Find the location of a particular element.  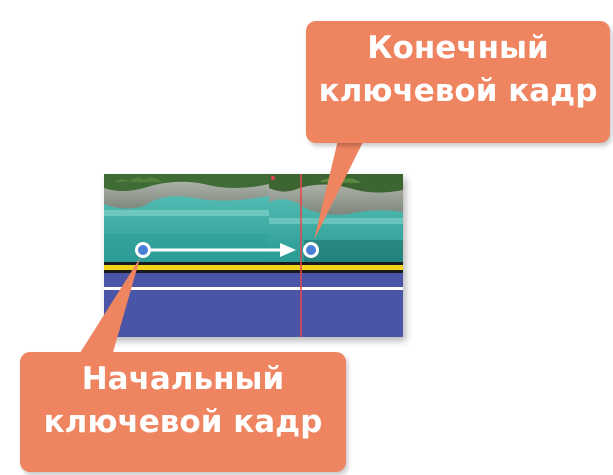

end-keyframe-callout: Конечный ключевой кадр is located at coordinates (458, 82).